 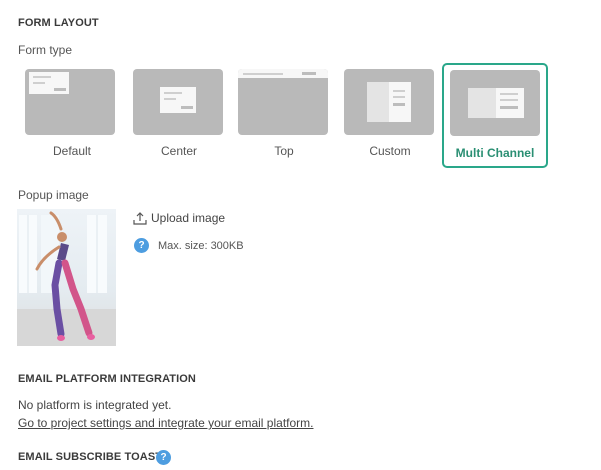 What do you see at coordinates (58, 23) in the screenshot?
I see `form-layout-title: FORM LAYOUT` at bounding box center [58, 23].